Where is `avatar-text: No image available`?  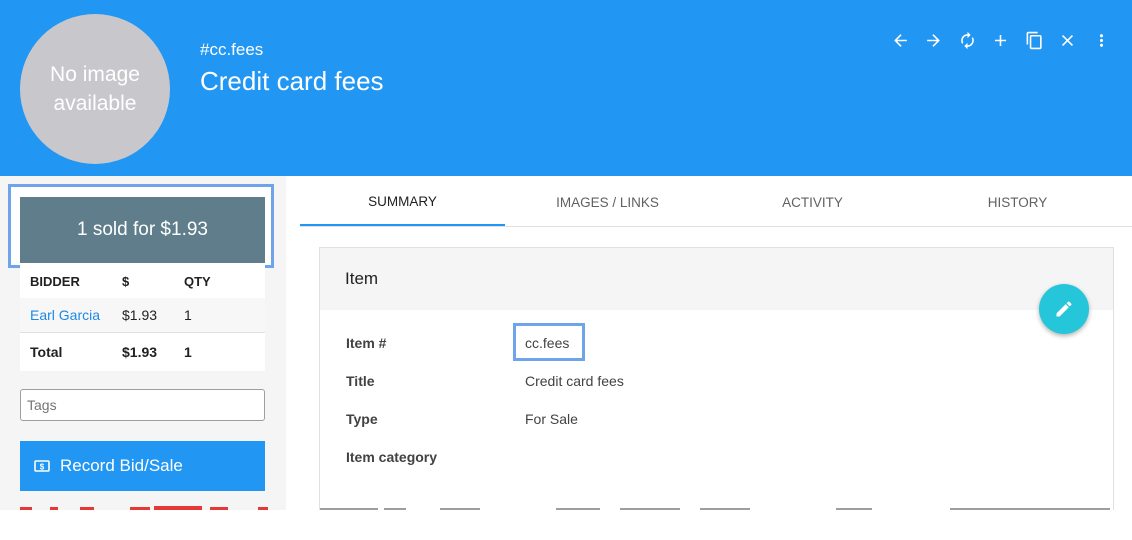
avatar-text: No image available is located at coordinates (95, 89).